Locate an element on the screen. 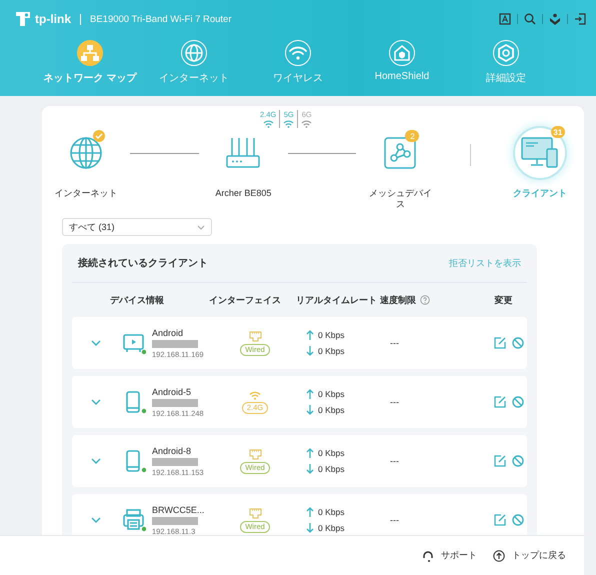 The image size is (596, 575). count-badge: 2 is located at coordinates (412, 136).